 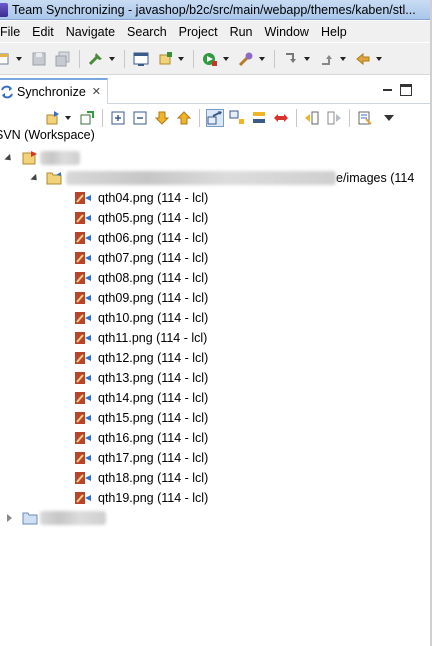 I want to click on folder-path-suffix: e/images (114, so click(x=375, y=178).